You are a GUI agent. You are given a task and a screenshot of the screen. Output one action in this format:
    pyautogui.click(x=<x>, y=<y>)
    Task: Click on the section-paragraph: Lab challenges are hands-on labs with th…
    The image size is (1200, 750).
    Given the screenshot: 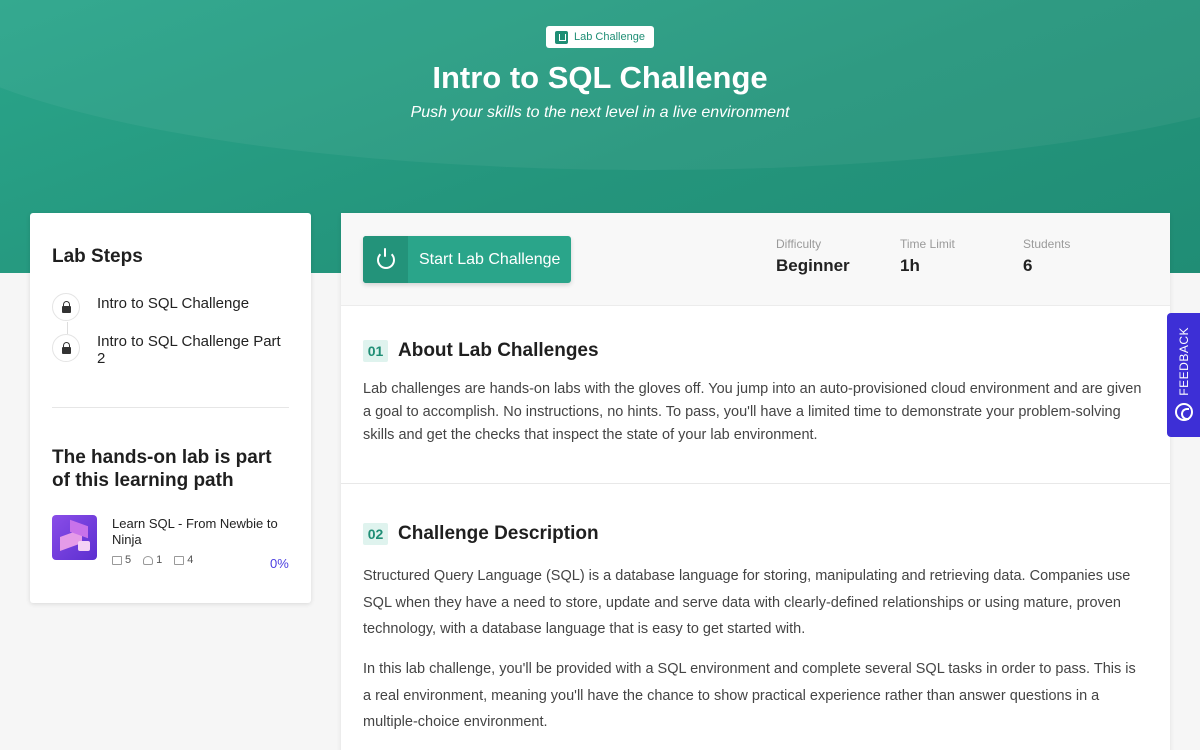 What is the action you would take?
    pyautogui.click(x=752, y=412)
    